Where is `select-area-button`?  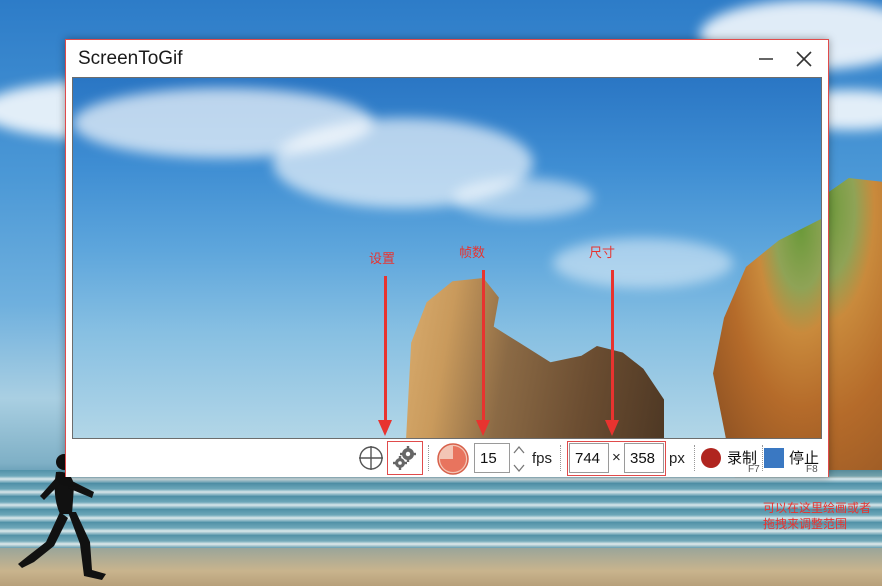
select-area-button is located at coordinates (371, 458).